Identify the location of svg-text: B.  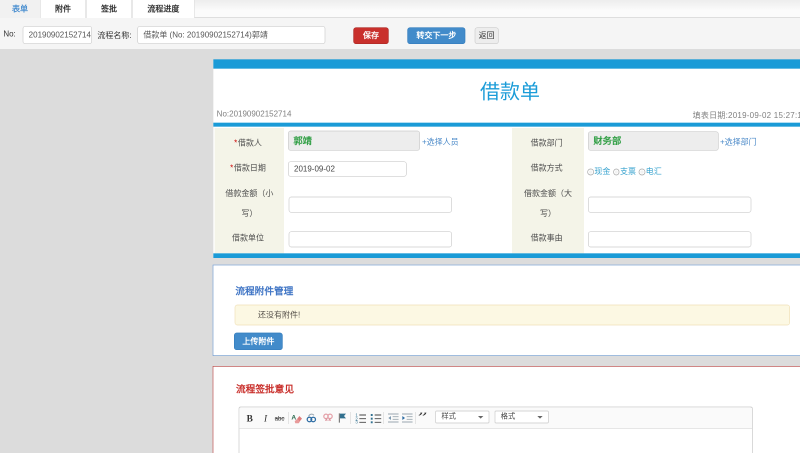
(250, 418).